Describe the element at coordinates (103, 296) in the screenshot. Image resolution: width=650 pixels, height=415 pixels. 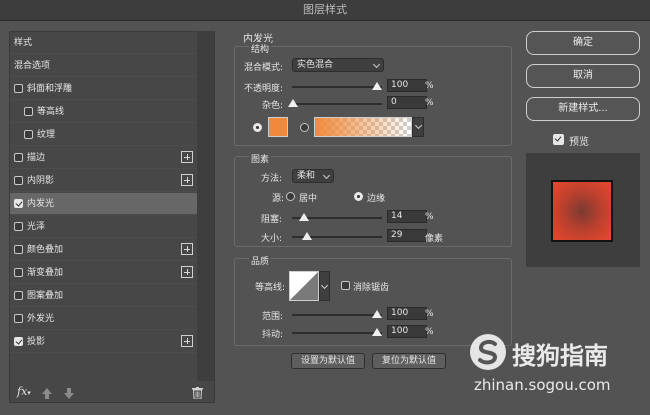
I see `sidebar-item: 图案叠加` at that location.